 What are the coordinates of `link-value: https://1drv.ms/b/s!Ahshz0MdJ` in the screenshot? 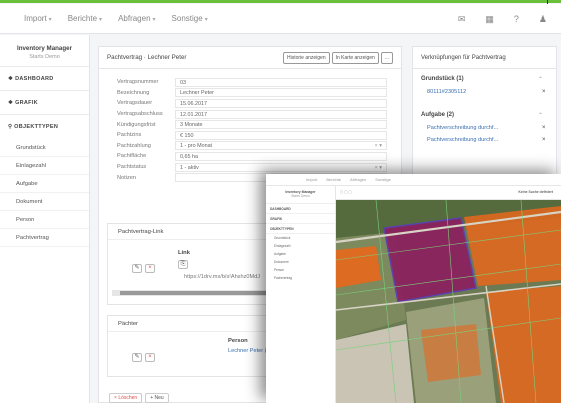 It's located at (222, 277).